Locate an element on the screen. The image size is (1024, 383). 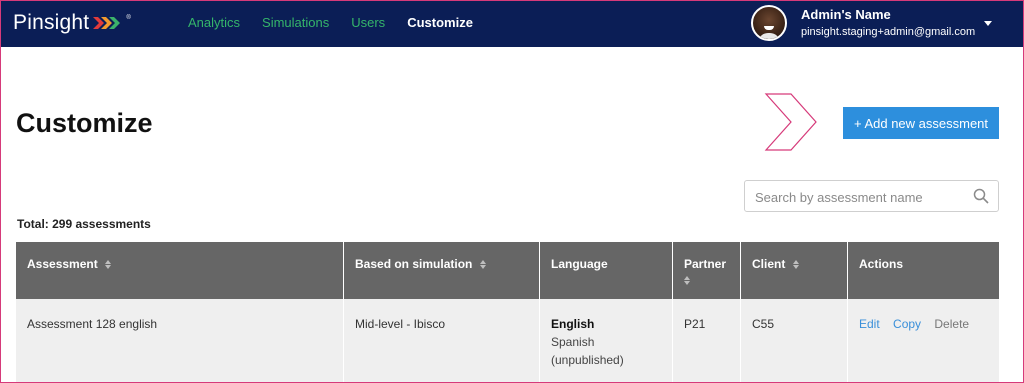
cell-client: C55 is located at coordinates (794, 341).